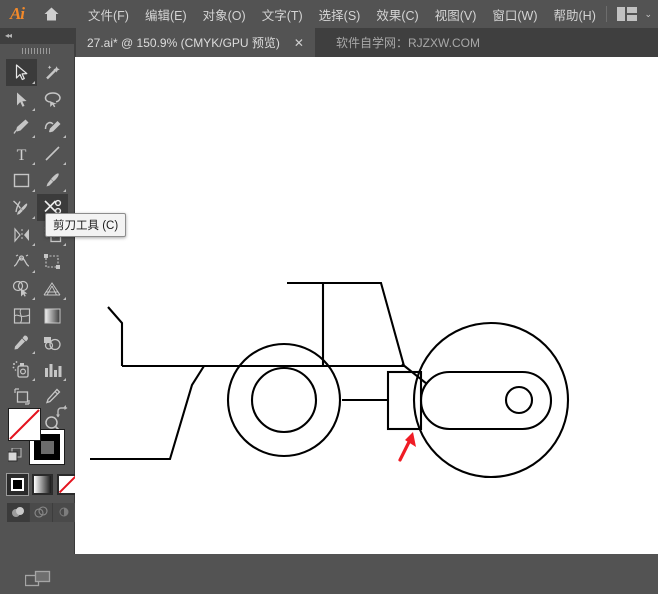 Image resolution: width=658 pixels, height=594 pixels. I want to click on eyedropper-tool, so click(21, 342).